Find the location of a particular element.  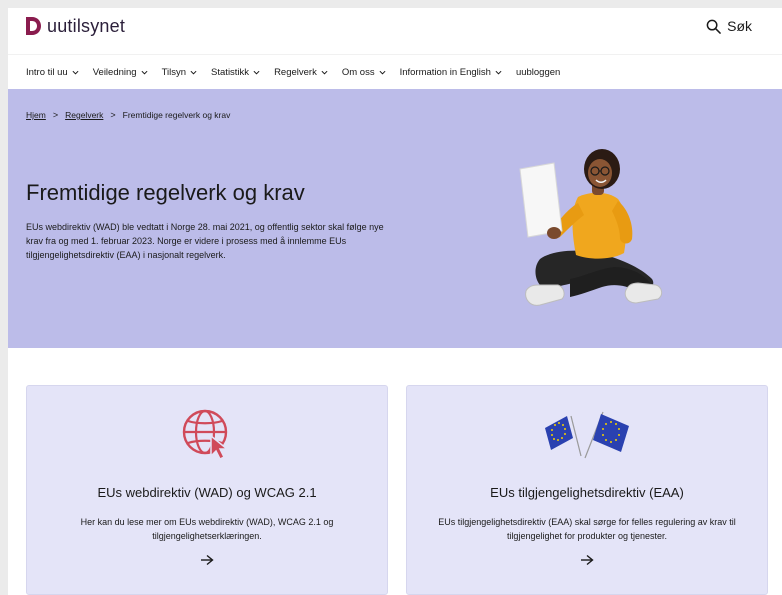

nav-item-label: Information in English is located at coordinates (445, 72).